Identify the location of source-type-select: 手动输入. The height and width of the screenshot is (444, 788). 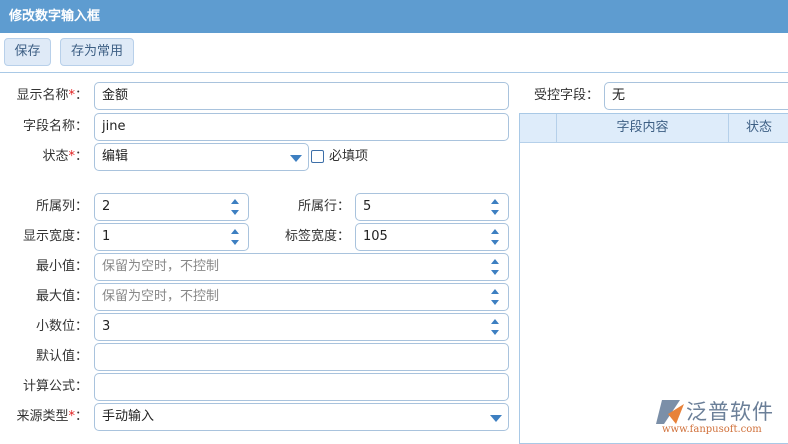
(301, 417).